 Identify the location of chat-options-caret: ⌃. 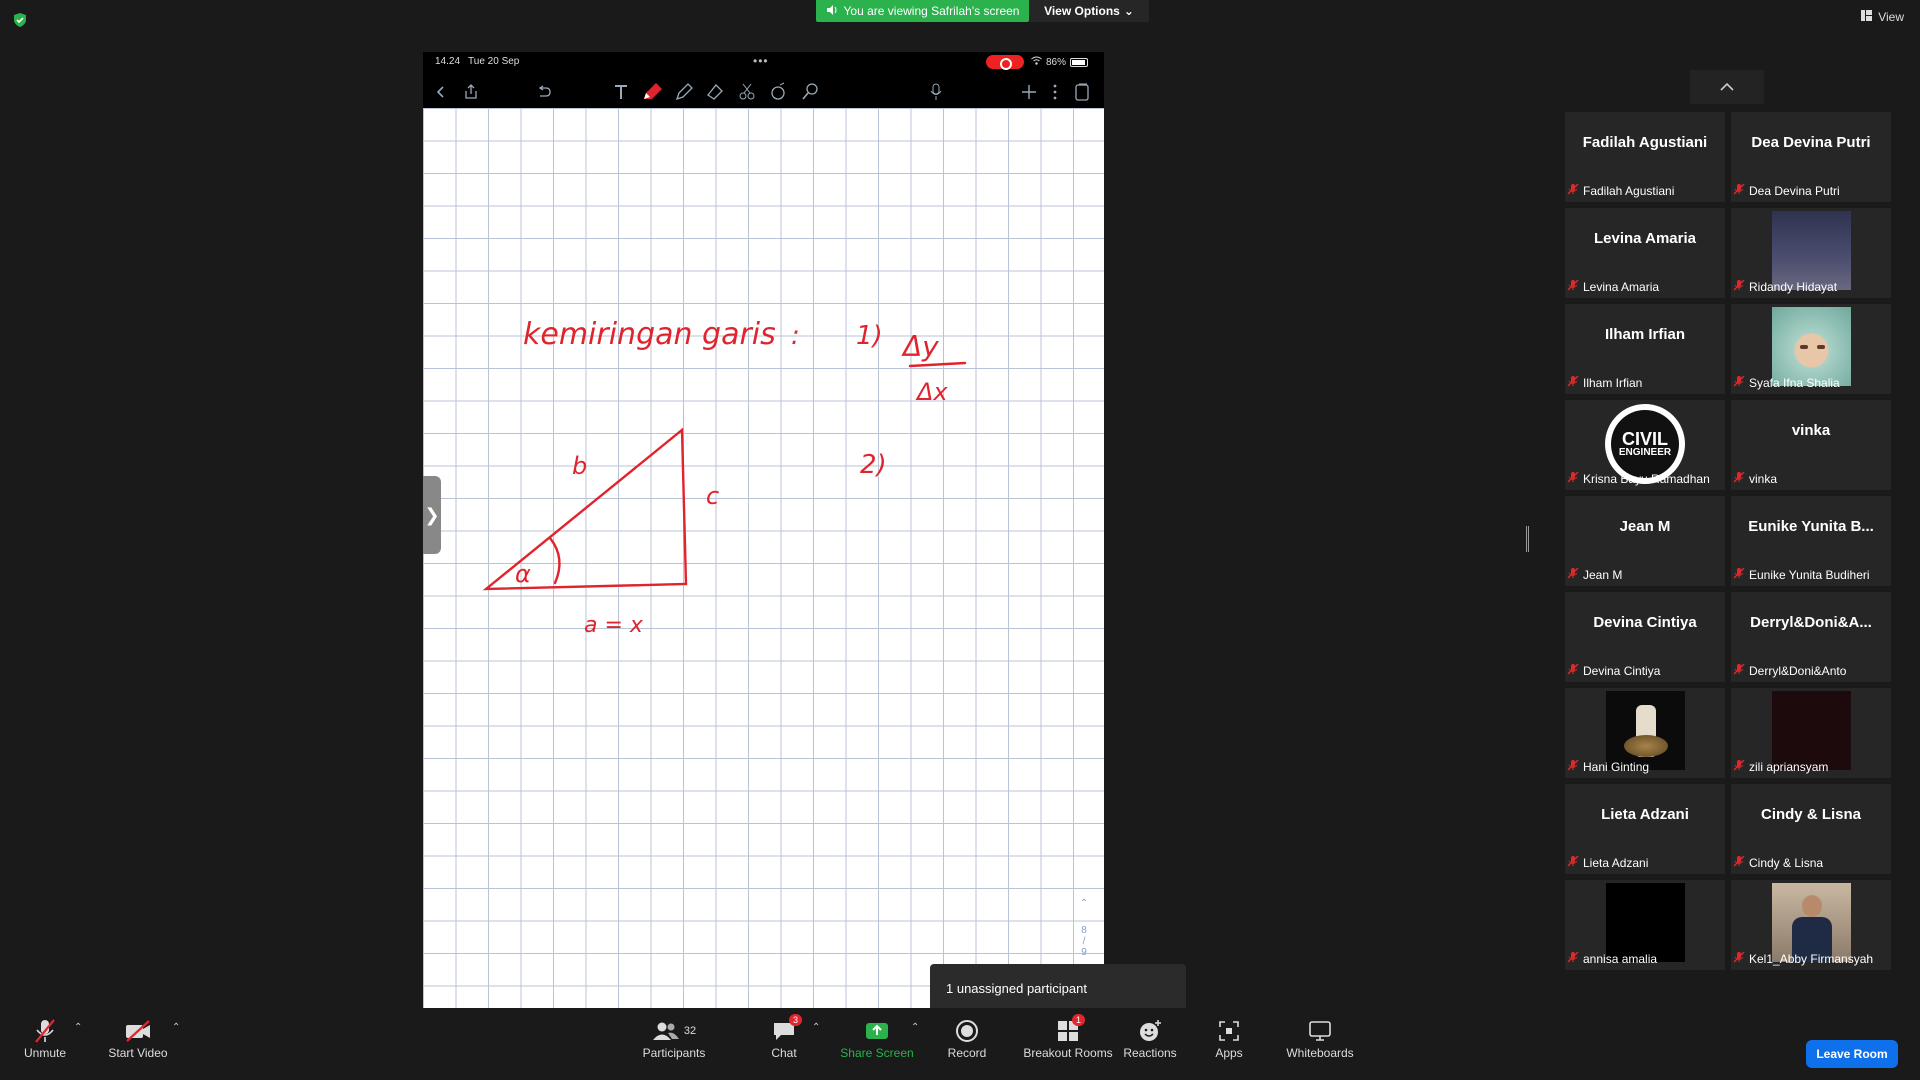
(816, 1027).